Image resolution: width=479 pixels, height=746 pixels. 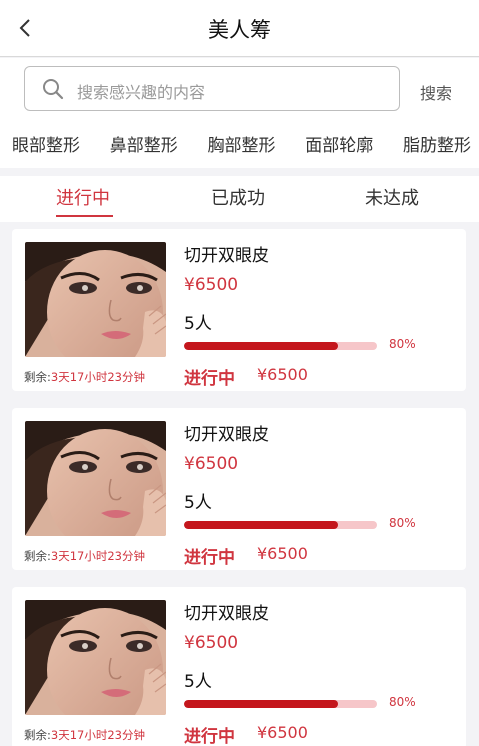 I want to click on category-fat: 脂肪整形, so click(x=437, y=143).